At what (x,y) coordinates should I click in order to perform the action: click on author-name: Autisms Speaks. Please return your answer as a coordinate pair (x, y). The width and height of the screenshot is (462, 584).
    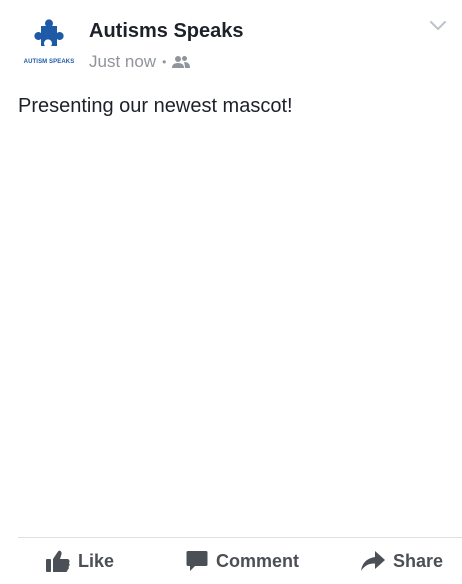
    Looking at the image, I should click on (166, 31).